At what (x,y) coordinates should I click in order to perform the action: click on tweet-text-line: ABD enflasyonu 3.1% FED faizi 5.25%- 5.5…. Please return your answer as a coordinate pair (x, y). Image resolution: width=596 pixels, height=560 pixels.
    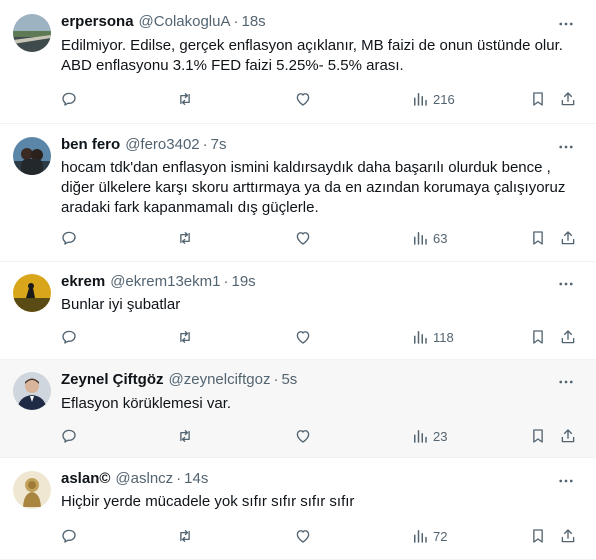
    Looking at the image, I should click on (232, 65).